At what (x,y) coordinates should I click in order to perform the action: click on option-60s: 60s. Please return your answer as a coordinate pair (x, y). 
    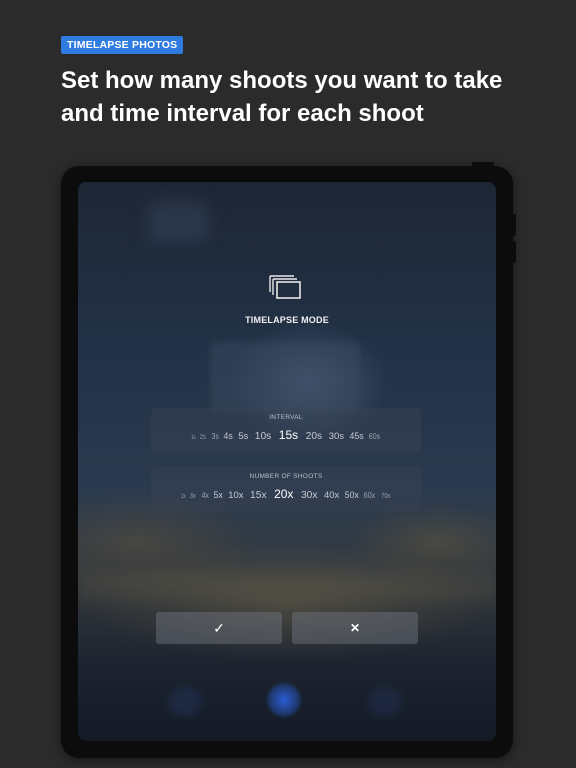
    Looking at the image, I should click on (374, 436).